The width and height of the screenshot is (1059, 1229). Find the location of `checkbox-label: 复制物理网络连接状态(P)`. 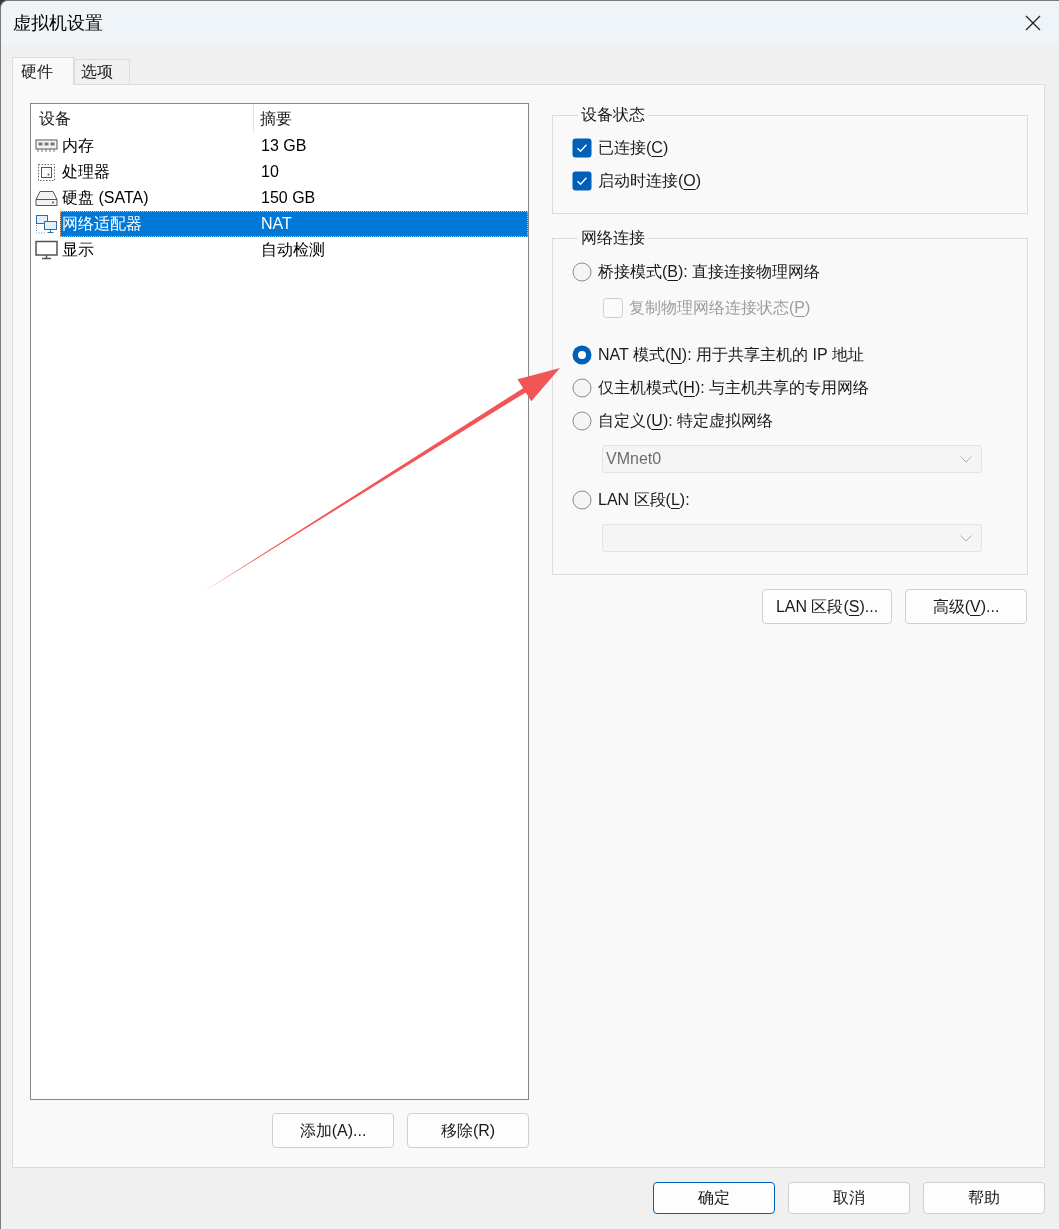

checkbox-label: 复制物理网络连接状态(P) is located at coordinates (720, 307).